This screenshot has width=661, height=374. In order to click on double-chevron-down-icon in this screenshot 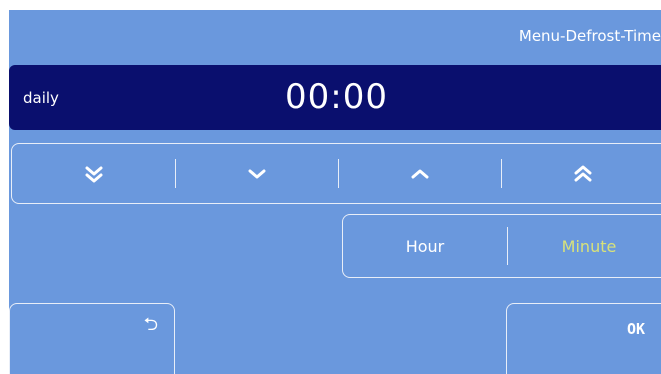, I will do `click(94, 174)`.